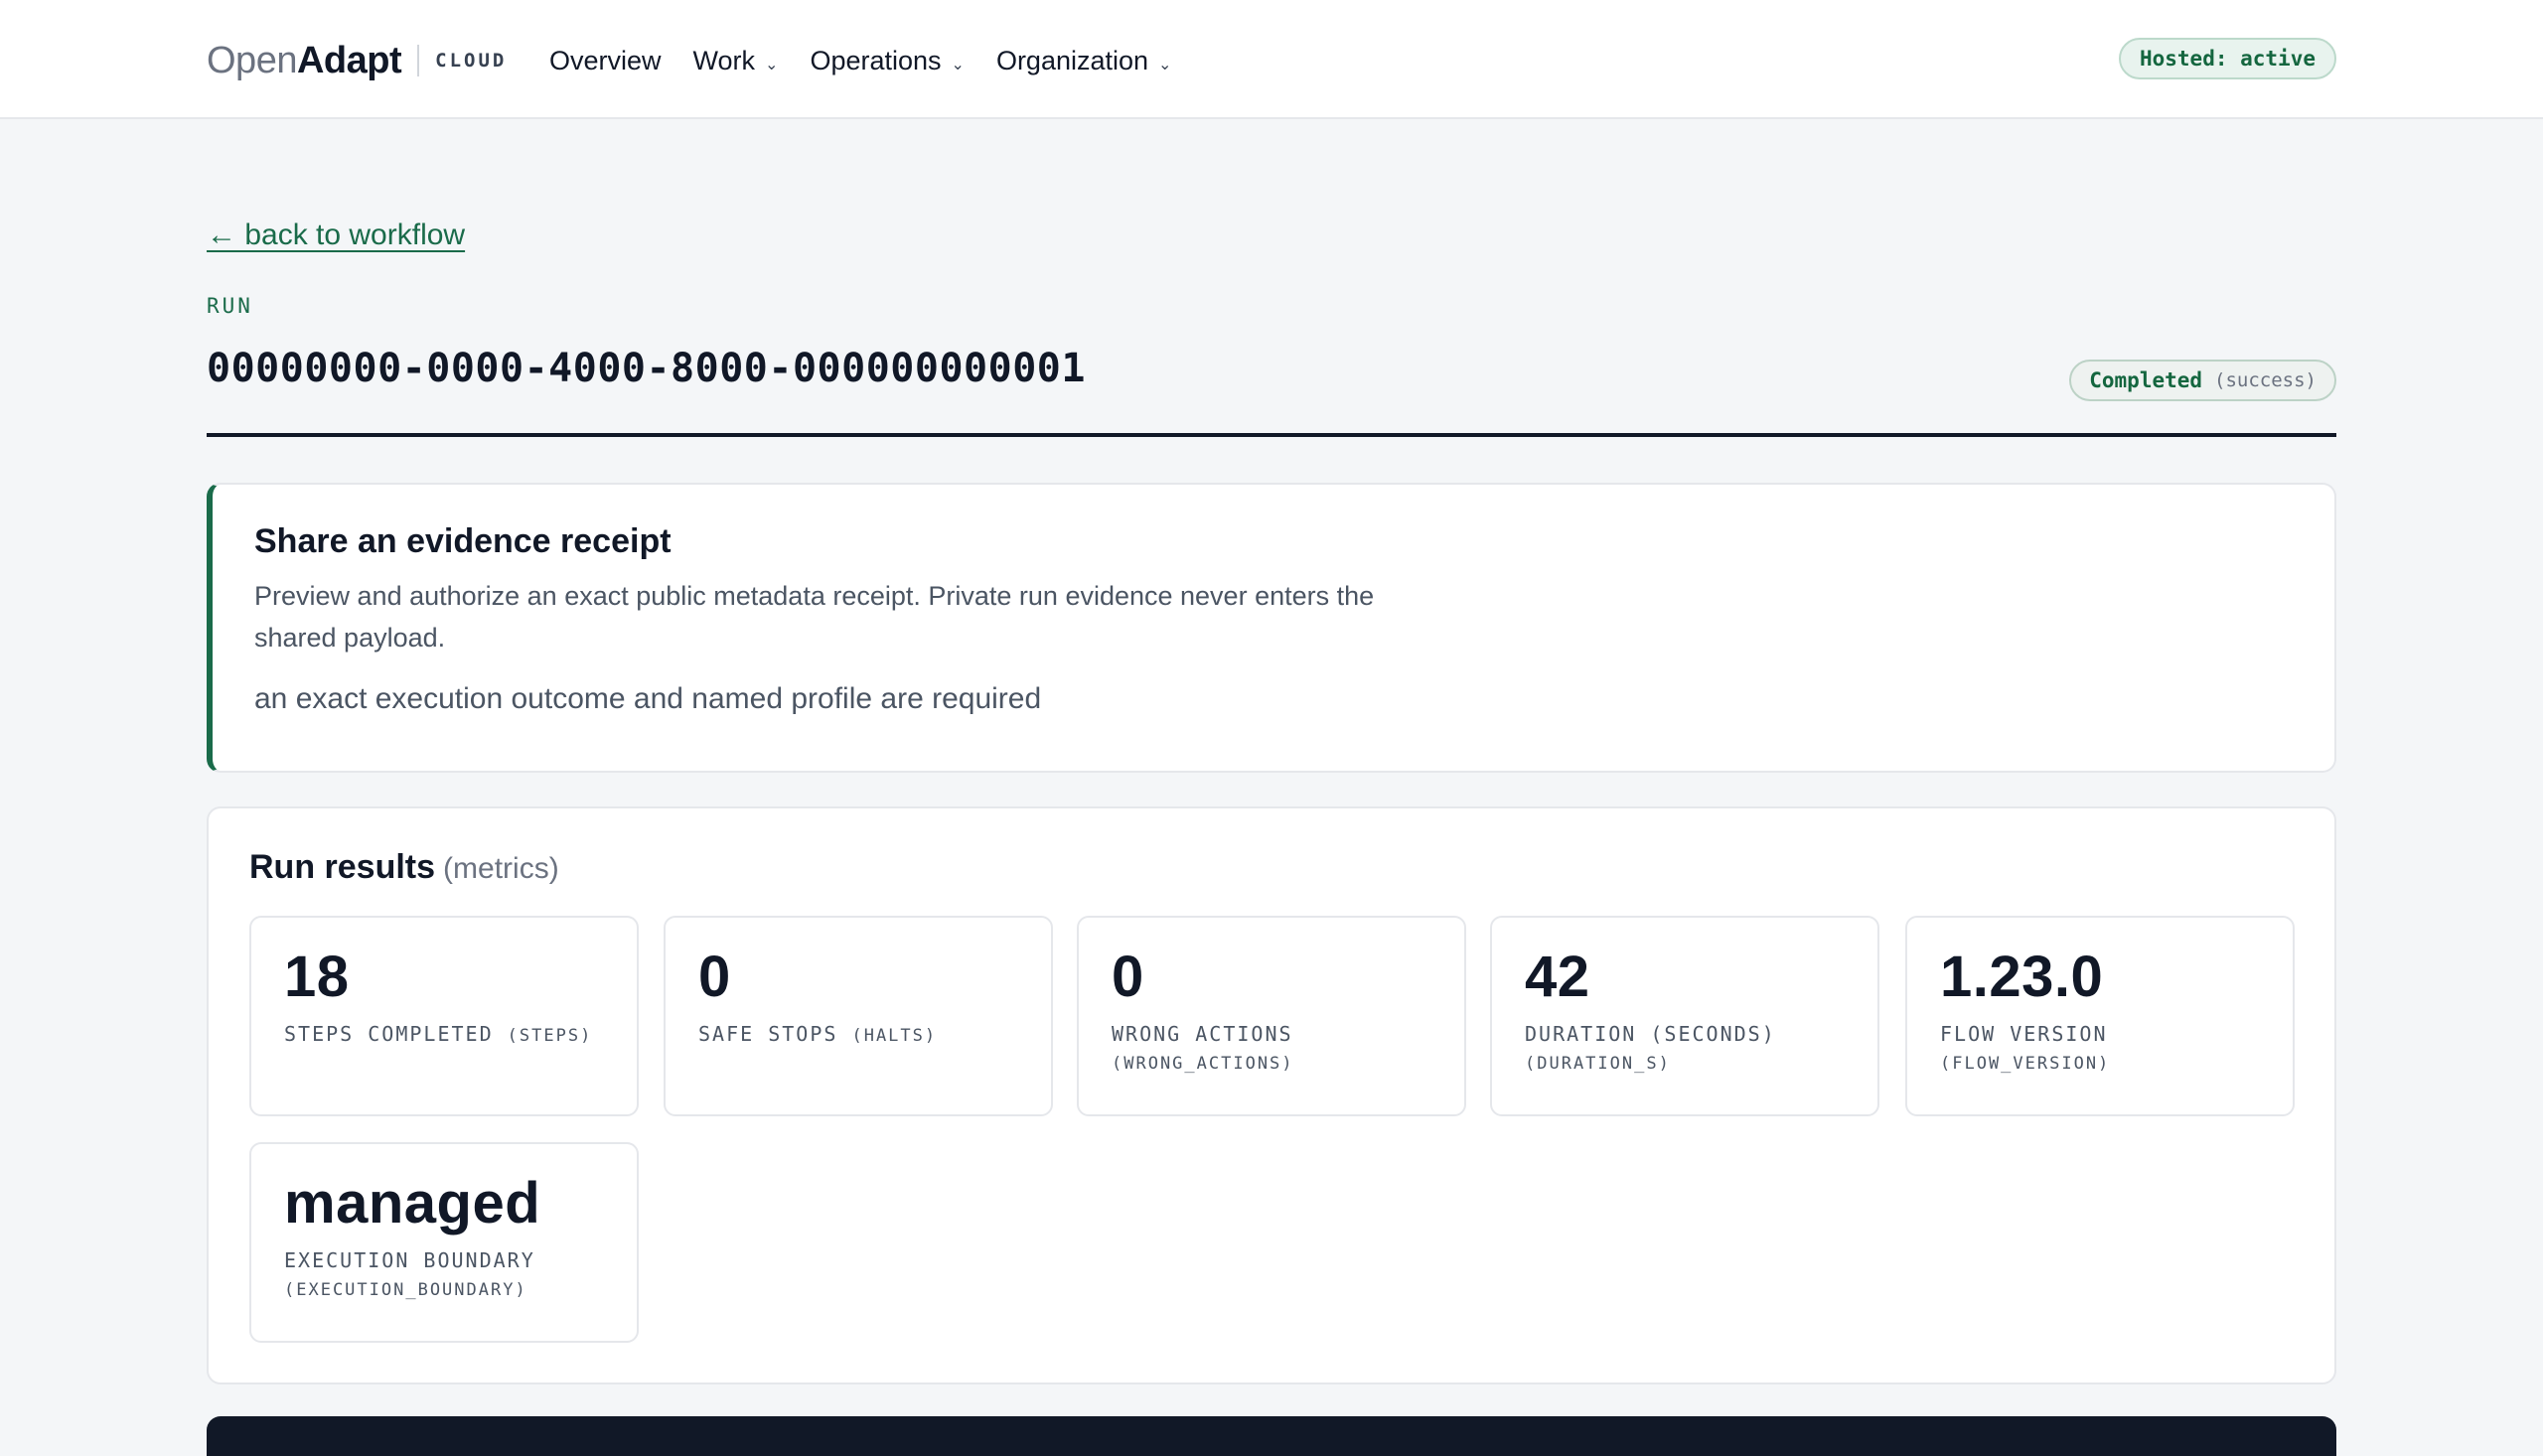  Describe the element at coordinates (389, 1034) in the screenshot. I see `metric-label-text: Steps completed` at that location.